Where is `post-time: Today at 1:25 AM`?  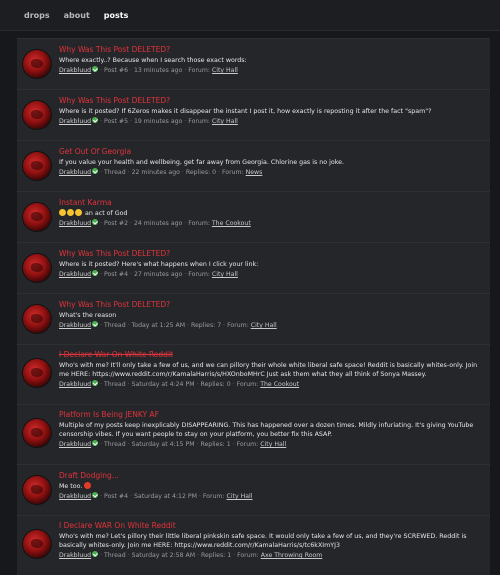 post-time: Today at 1:25 AM is located at coordinates (158, 325).